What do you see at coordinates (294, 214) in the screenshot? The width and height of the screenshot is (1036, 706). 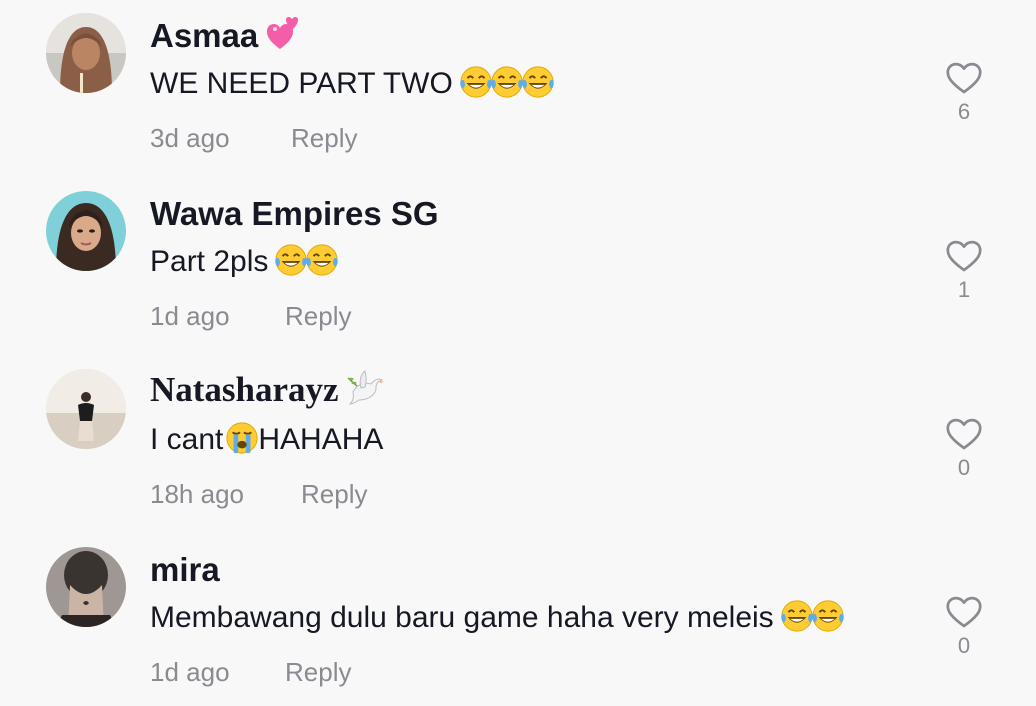 I see `comment-username: Wawa Empires SG` at bounding box center [294, 214].